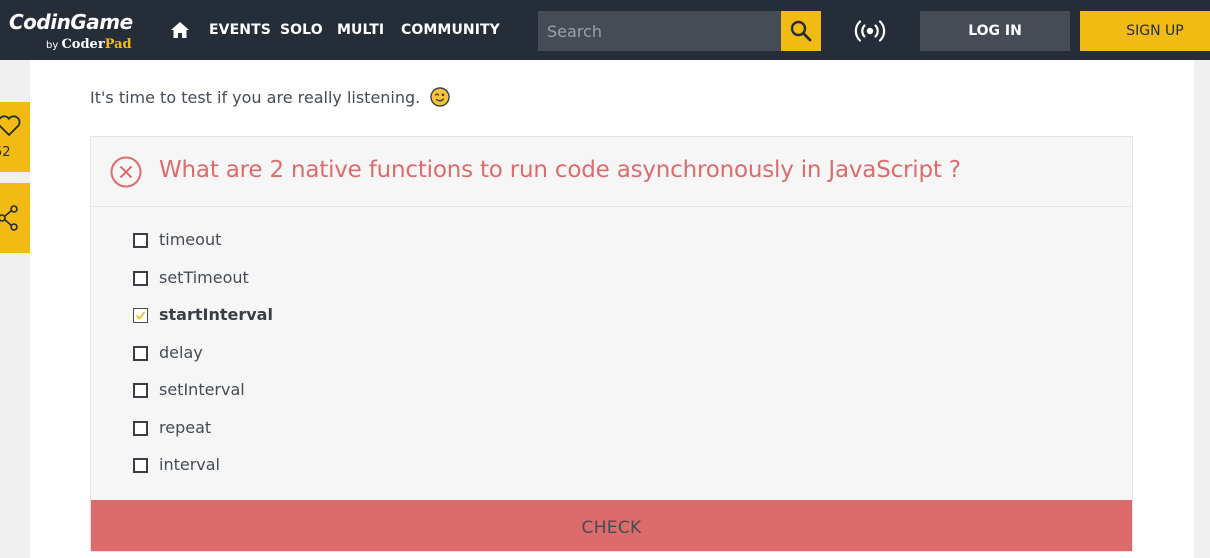 The width and height of the screenshot is (1210, 558). Describe the element at coordinates (283, 391) in the screenshot. I see `option-setinterval: setInterval` at that location.